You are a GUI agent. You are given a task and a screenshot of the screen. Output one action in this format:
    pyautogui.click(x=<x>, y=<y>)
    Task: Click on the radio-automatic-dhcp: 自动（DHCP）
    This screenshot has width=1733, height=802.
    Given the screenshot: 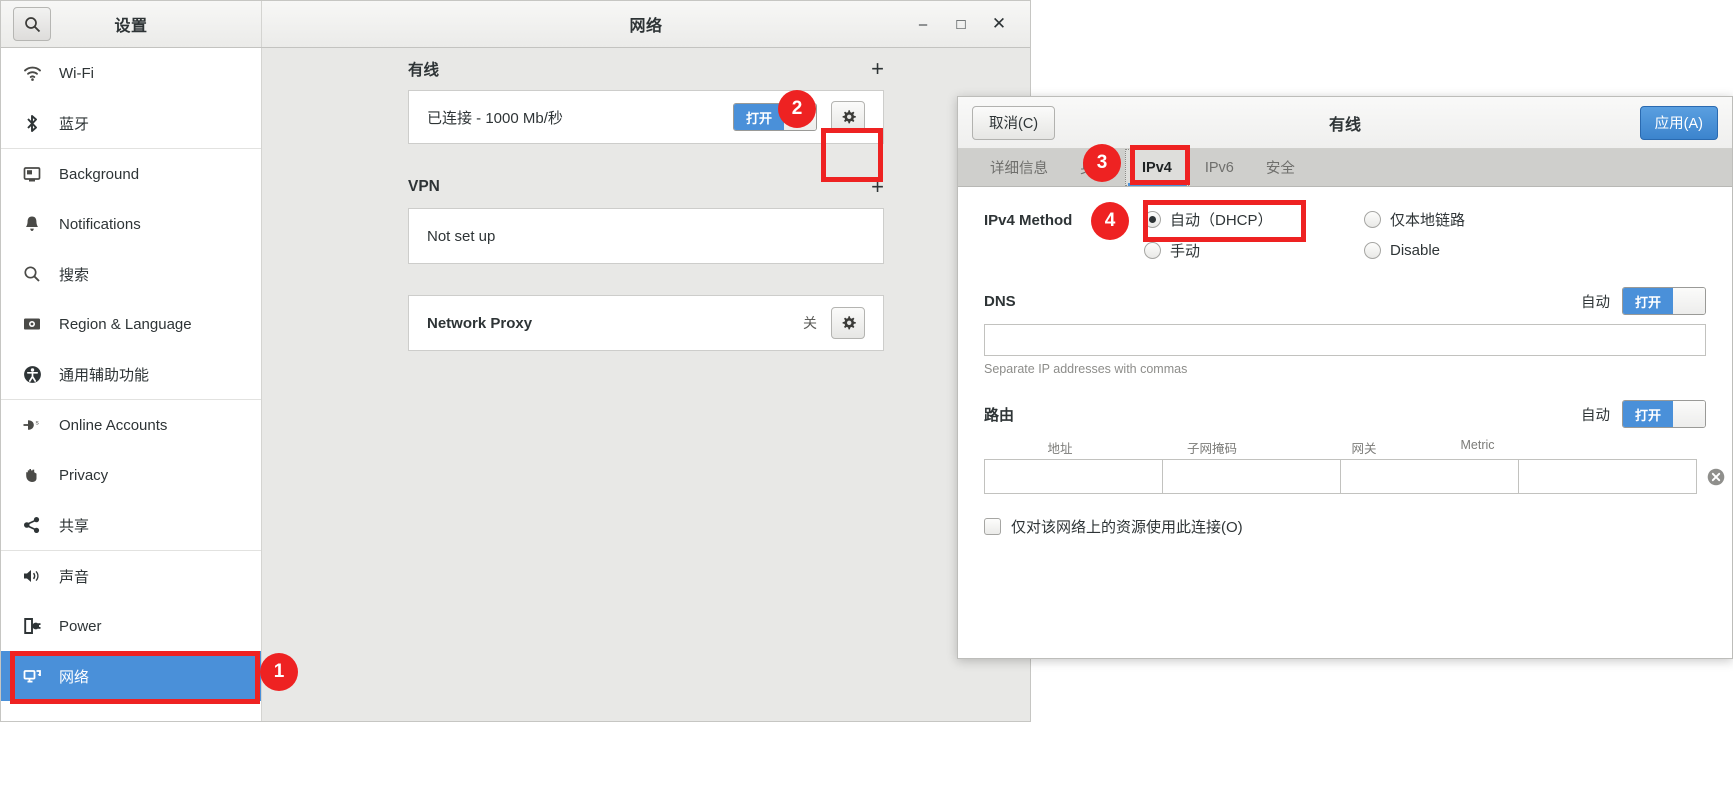 What is the action you would take?
    pyautogui.click(x=1254, y=219)
    